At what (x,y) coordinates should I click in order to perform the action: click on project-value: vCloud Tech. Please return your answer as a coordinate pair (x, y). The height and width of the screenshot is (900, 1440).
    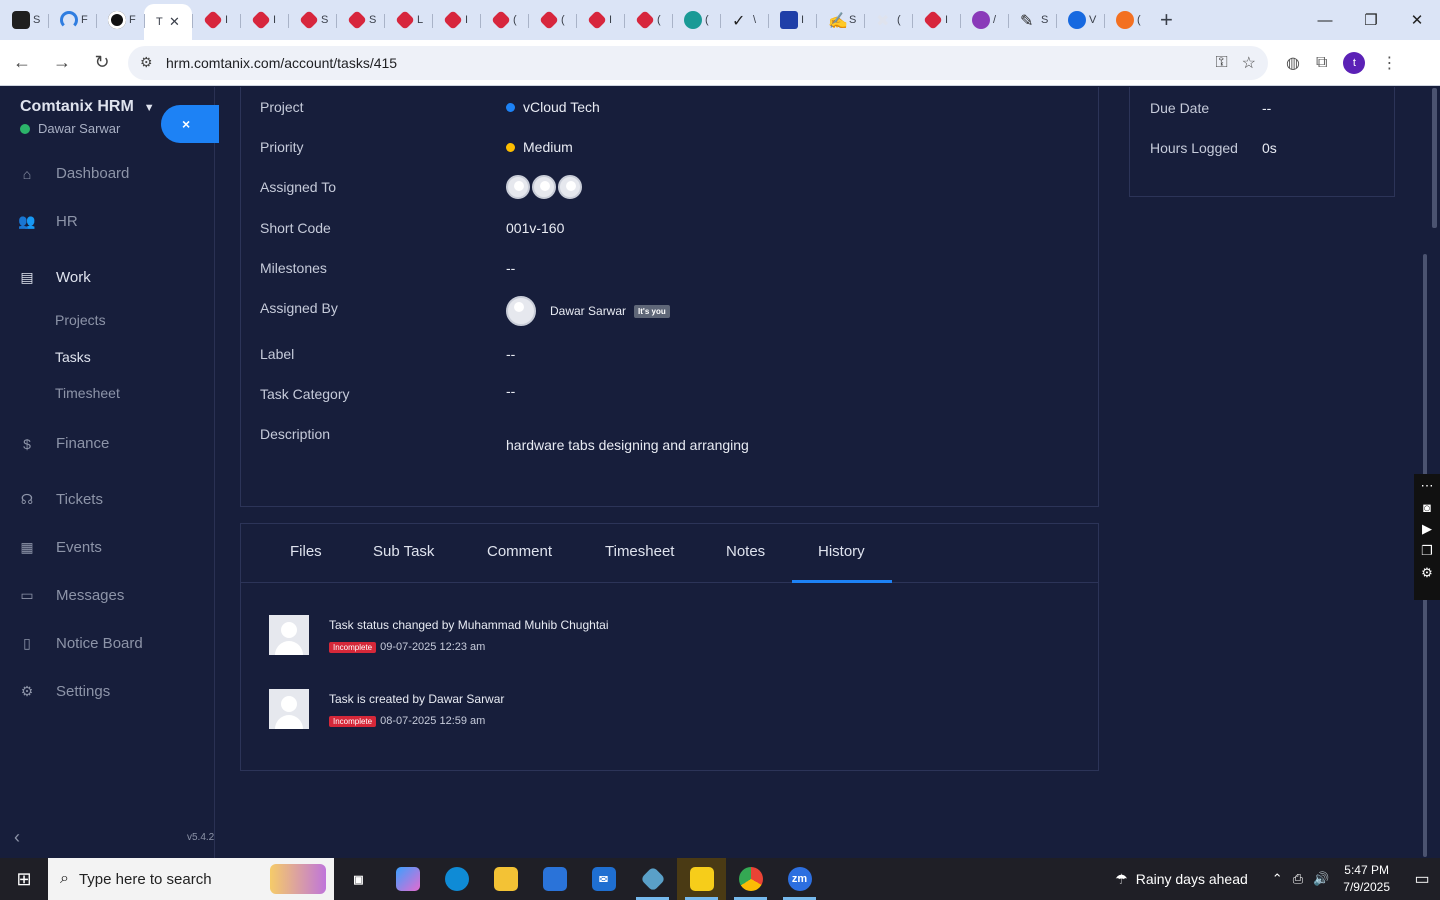
    Looking at the image, I should click on (553, 107).